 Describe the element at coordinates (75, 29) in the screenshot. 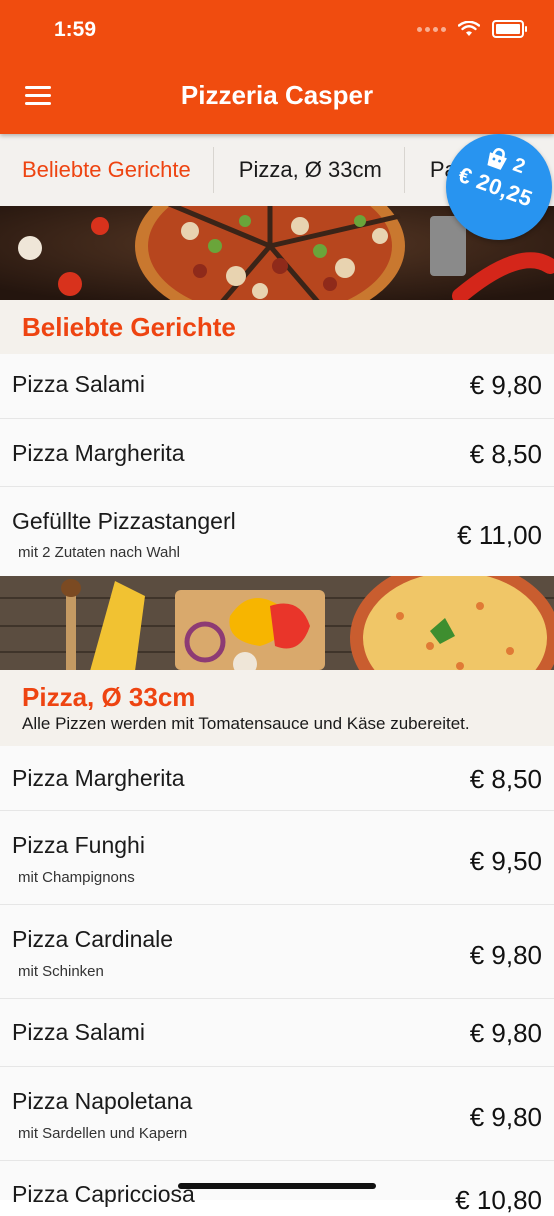

I see `status-time: 1:59` at that location.